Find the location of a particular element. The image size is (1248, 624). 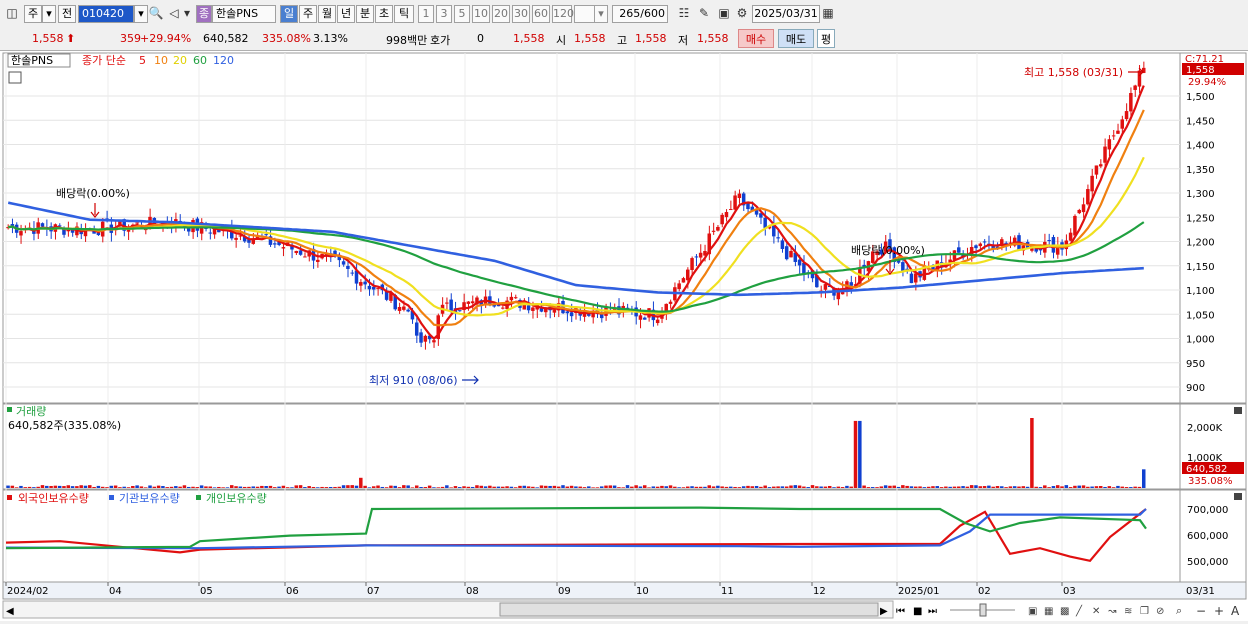

stock-code-input: 010420 is located at coordinates (106, 14).